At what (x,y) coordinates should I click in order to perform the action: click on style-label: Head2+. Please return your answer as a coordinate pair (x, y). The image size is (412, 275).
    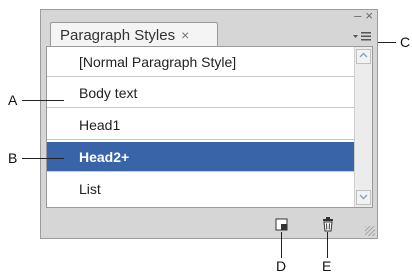
    Looking at the image, I should click on (104, 156).